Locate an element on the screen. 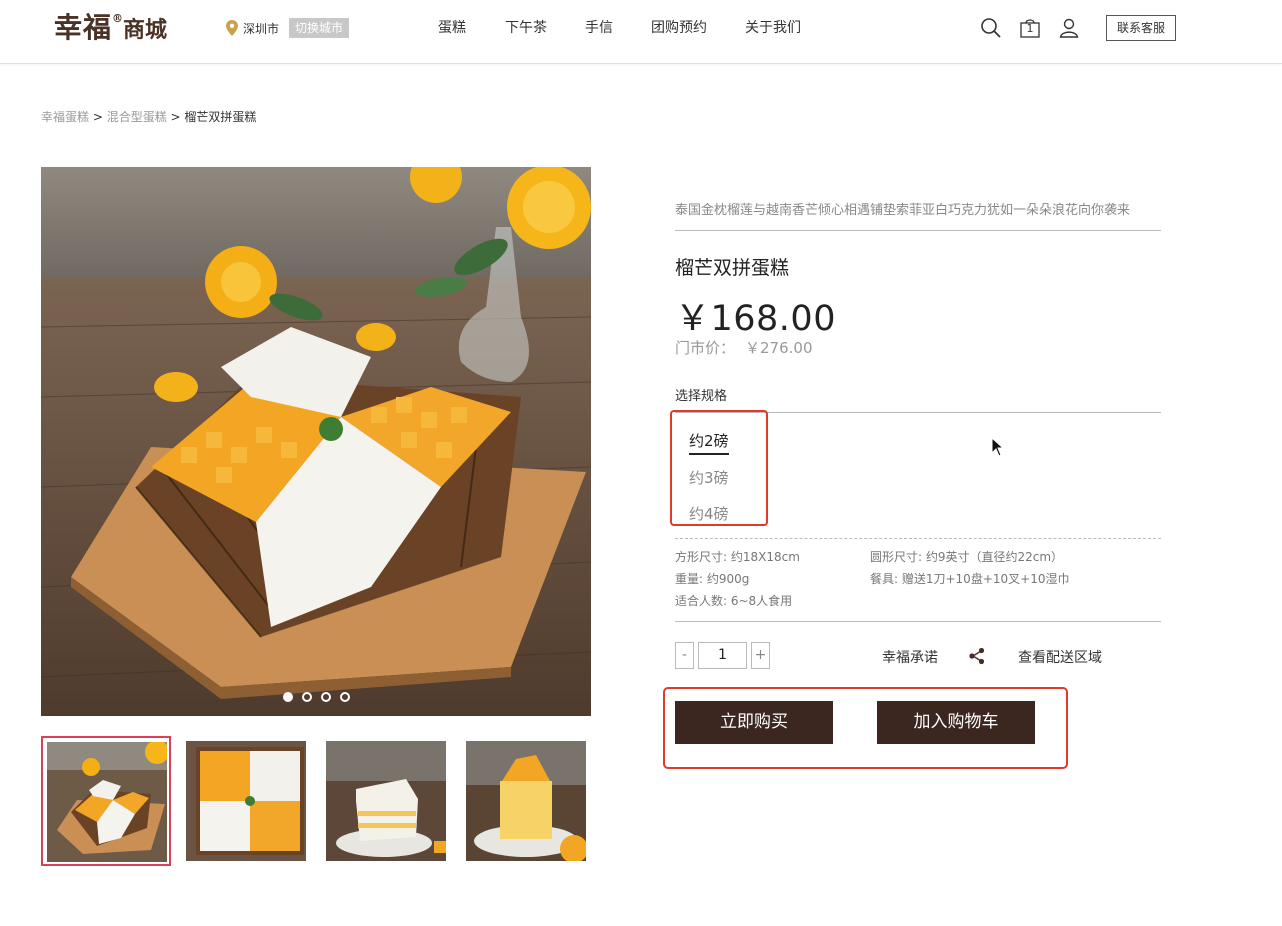 The image size is (1282, 926). market-price-value: ￥276.00 is located at coordinates (779, 348).